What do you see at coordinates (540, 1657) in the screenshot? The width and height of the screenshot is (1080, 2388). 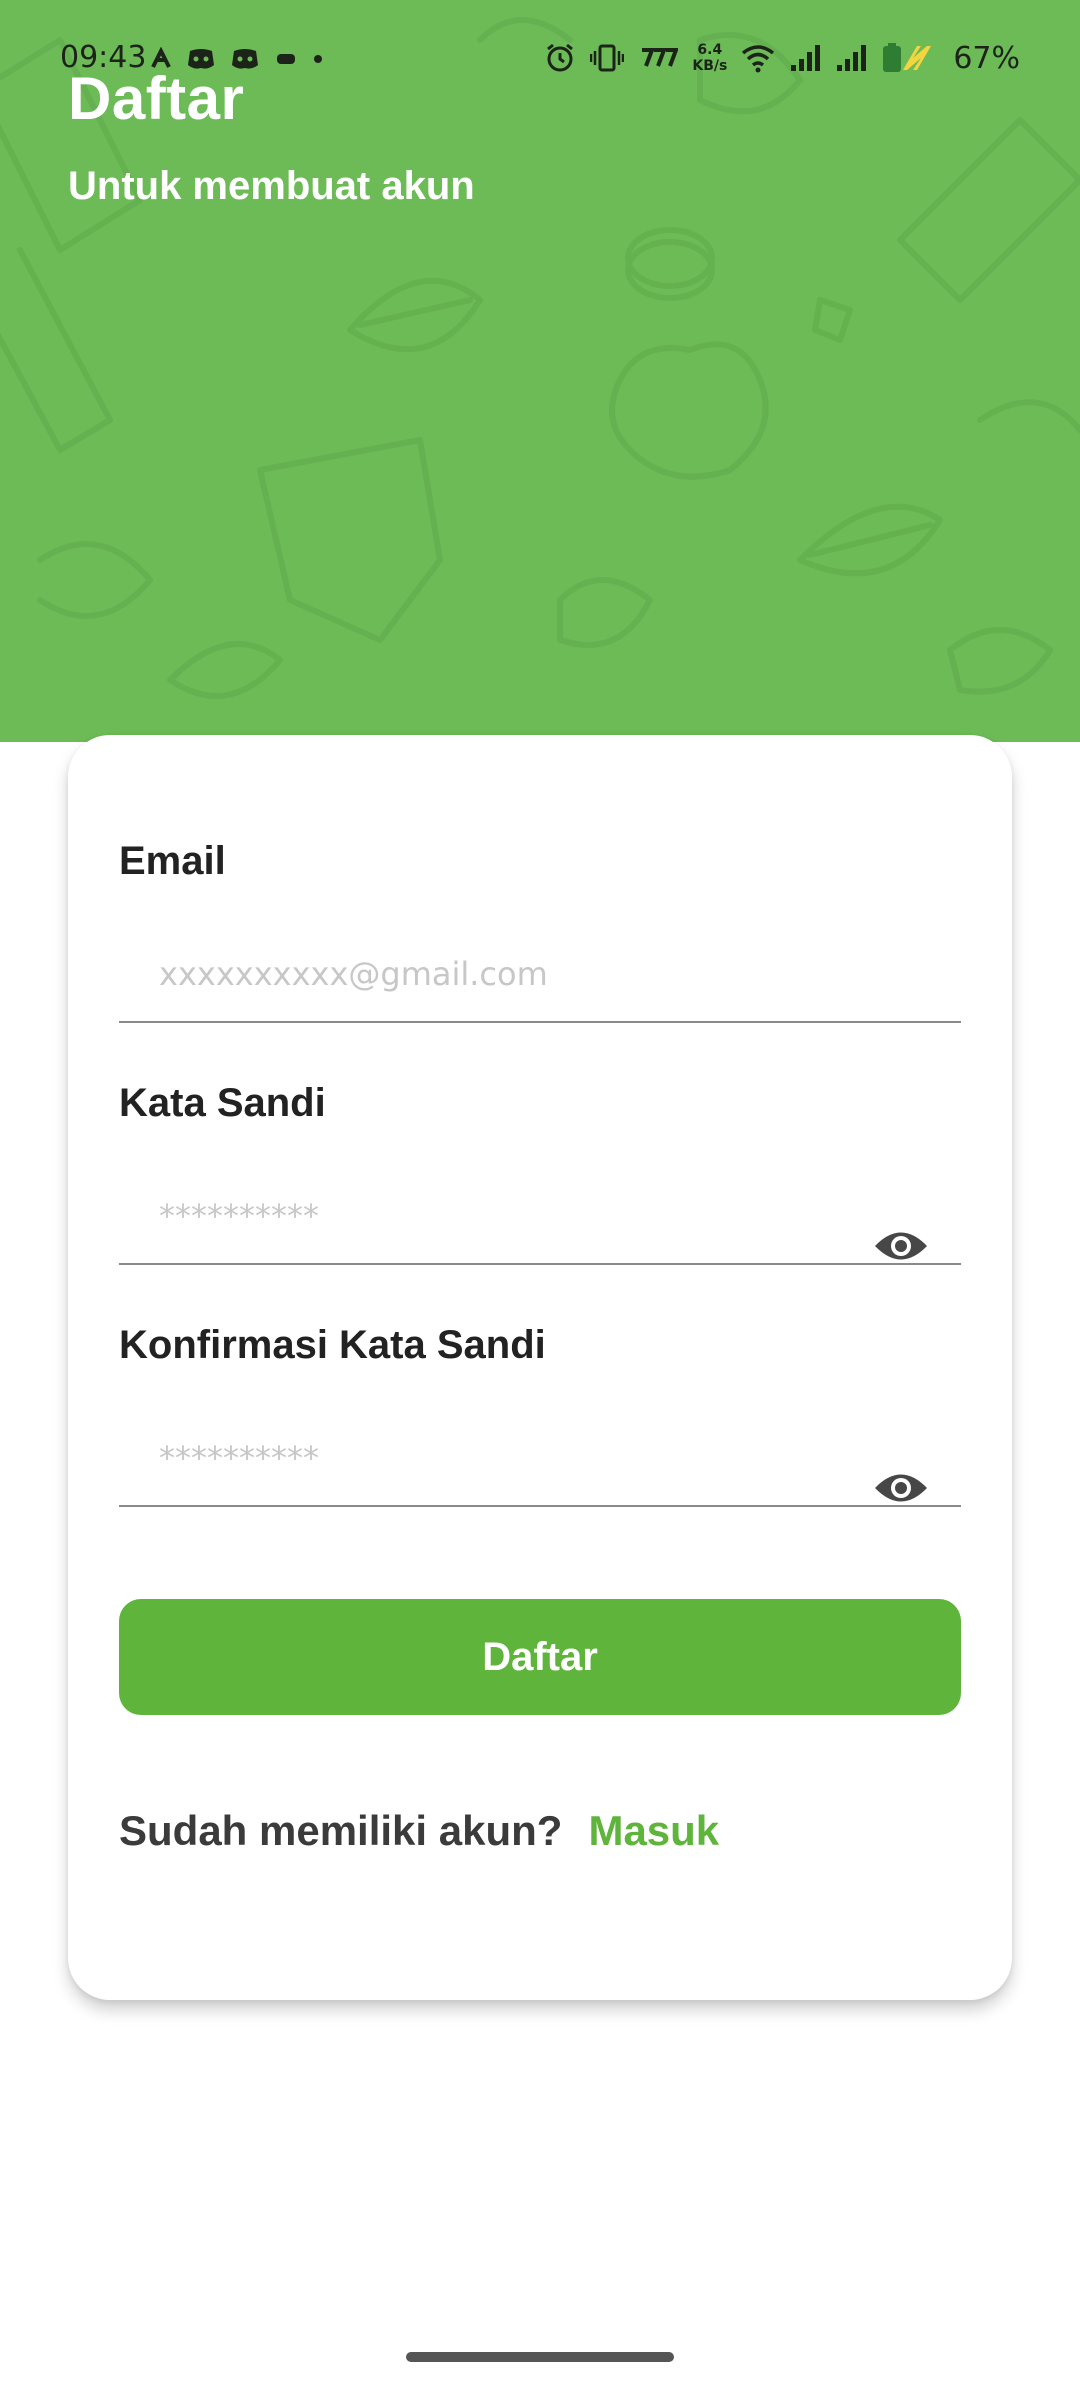 I see `register-button: Daftar` at bounding box center [540, 1657].